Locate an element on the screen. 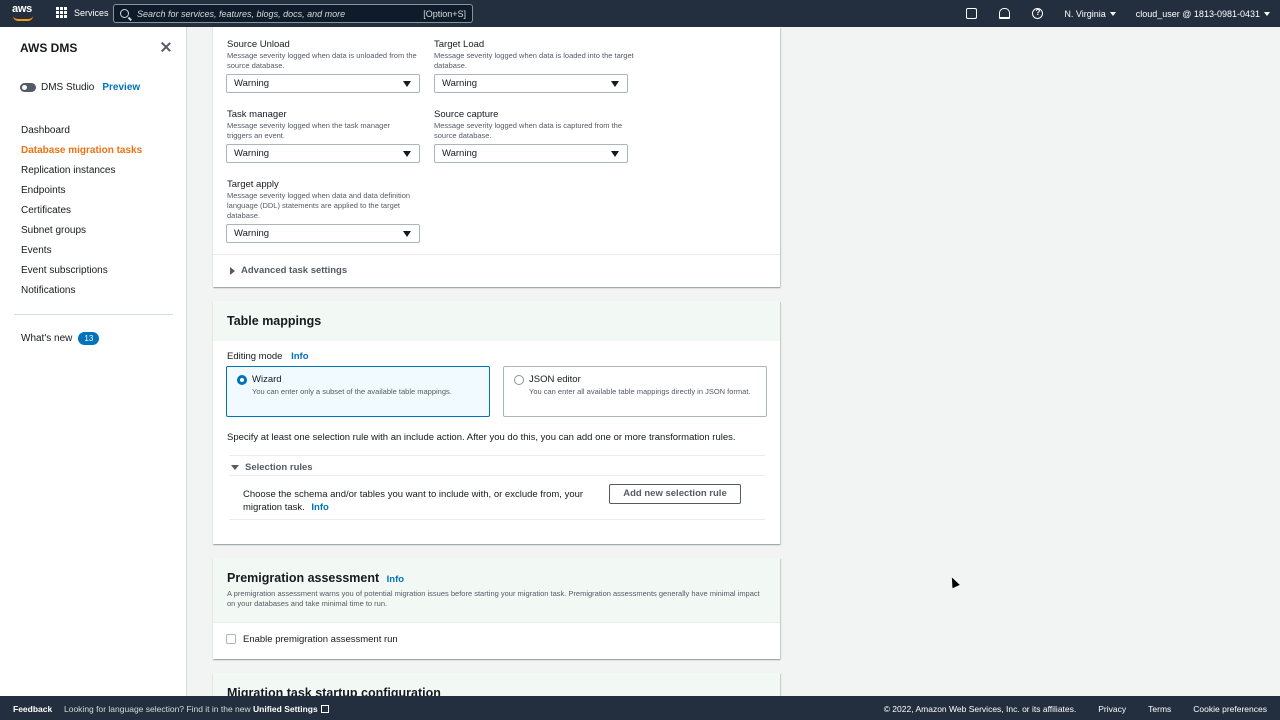 Image resolution: width=1280 pixels, height=720 pixels. selection-rules-info-link: Info is located at coordinates (319, 507).